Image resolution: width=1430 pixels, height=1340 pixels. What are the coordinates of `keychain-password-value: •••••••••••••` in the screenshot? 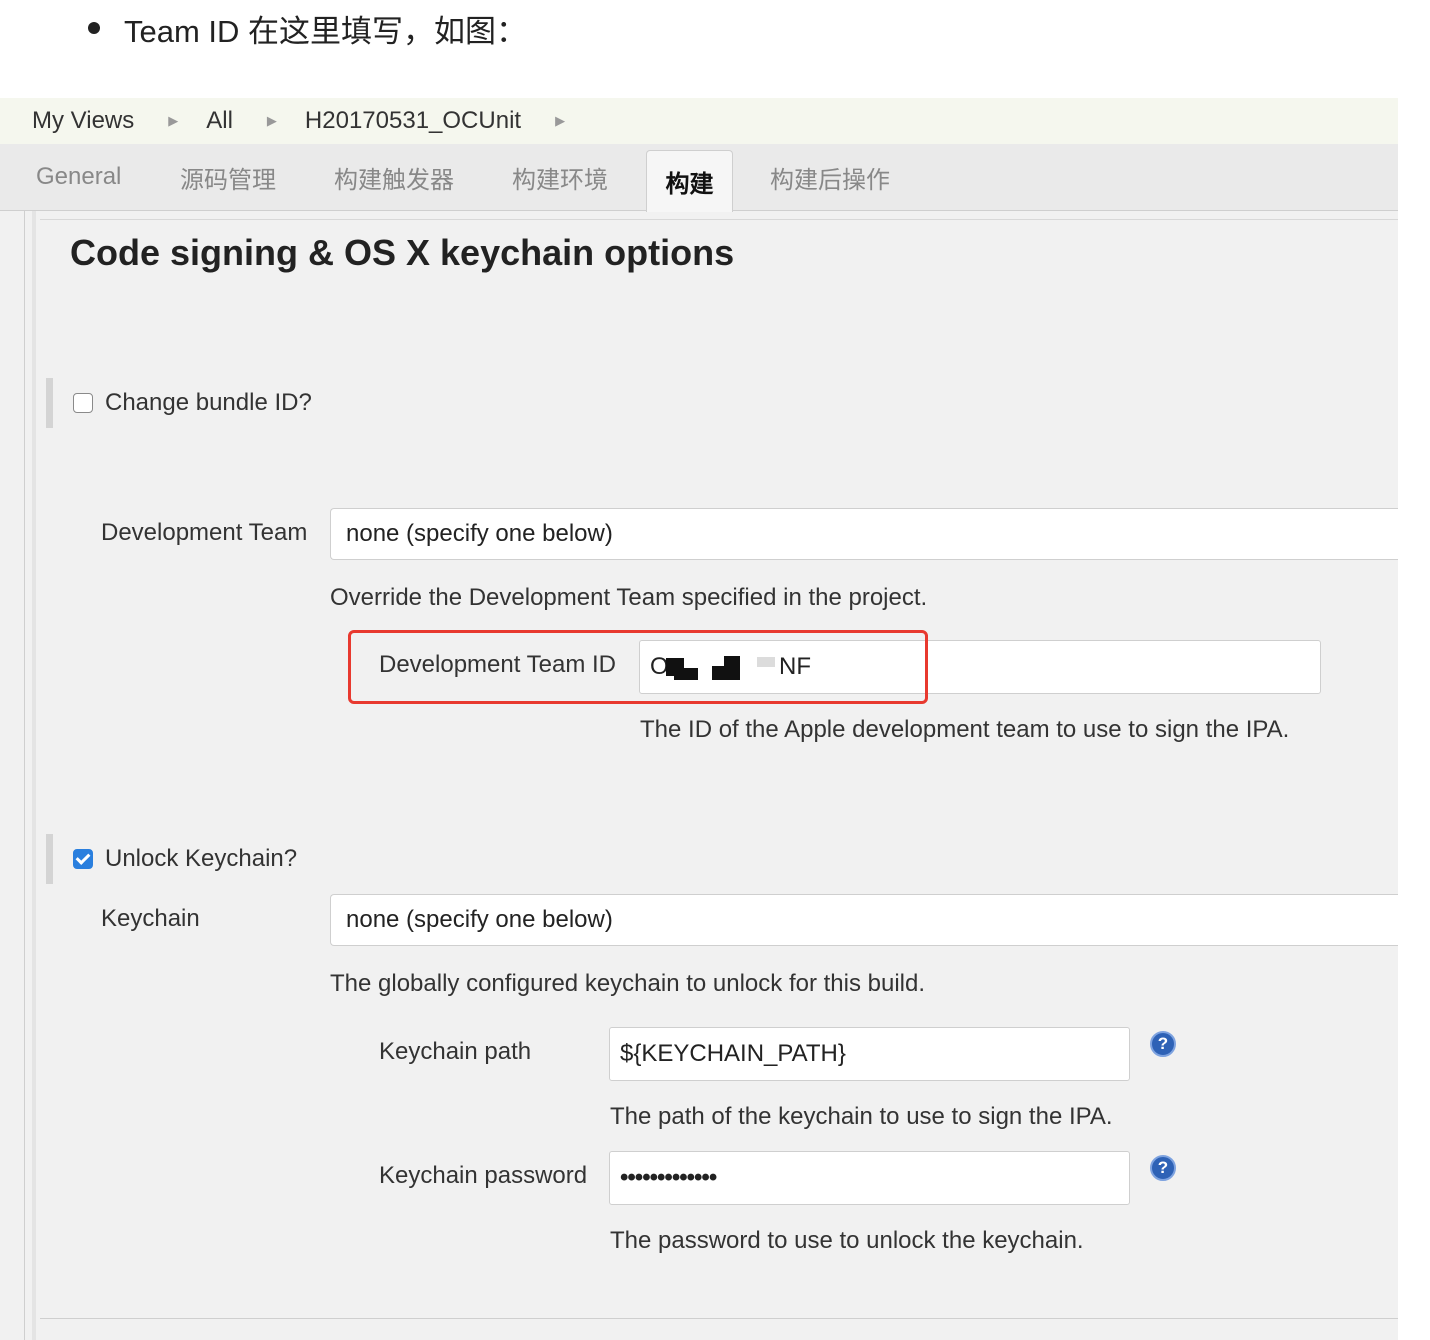 It's located at (668, 1177).